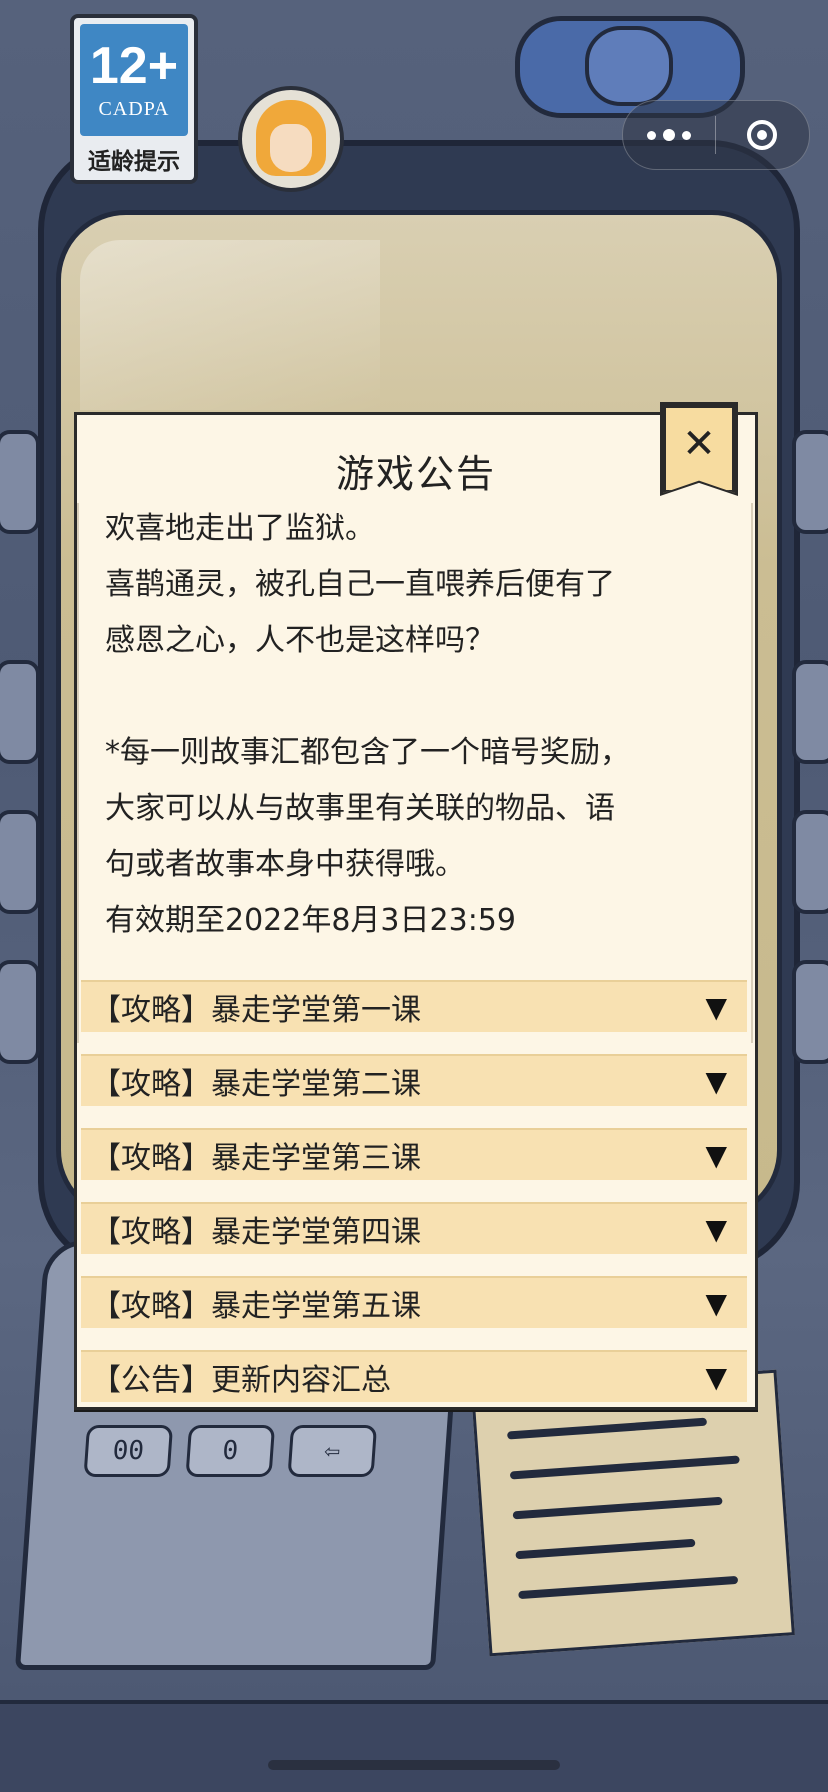 This screenshot has height=1792, width=828. I want to click on exit-button, so click(762, 135).